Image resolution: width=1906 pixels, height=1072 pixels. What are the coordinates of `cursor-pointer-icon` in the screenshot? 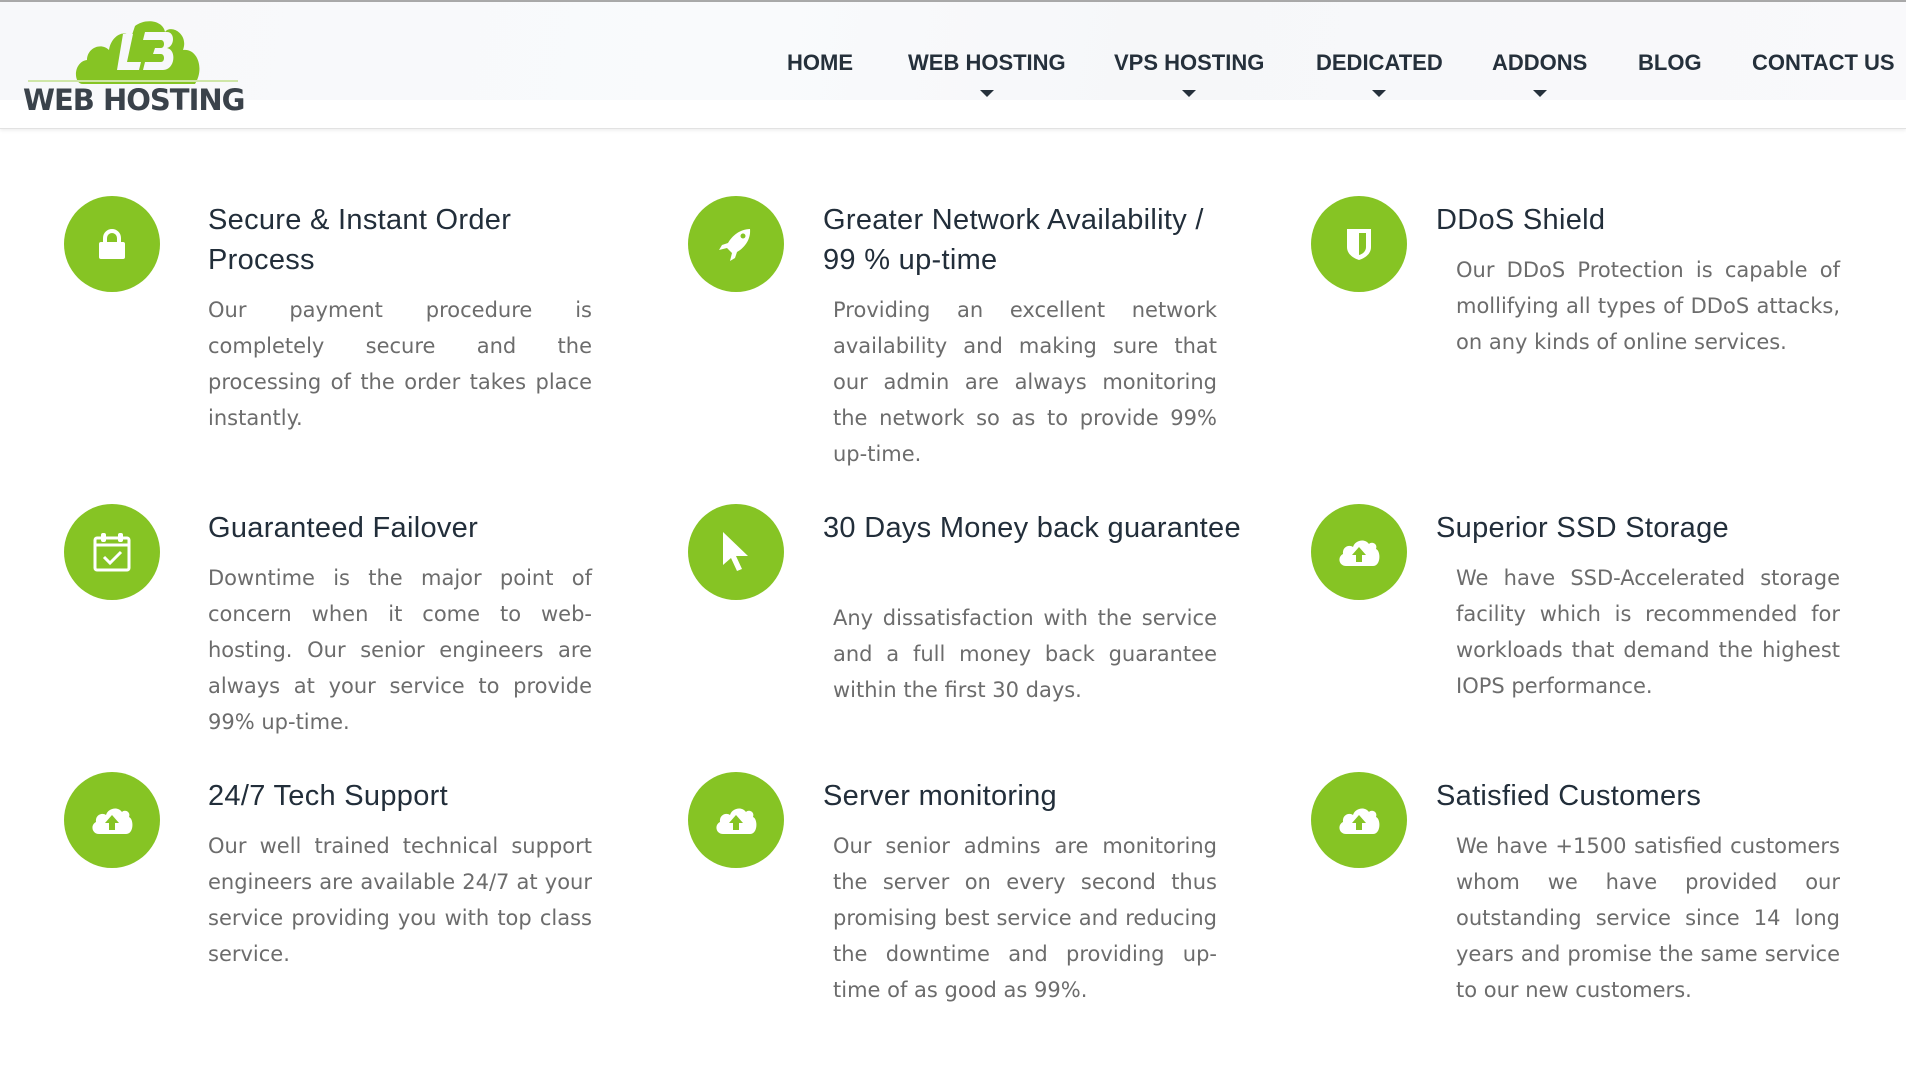 It's located at (735, 551).